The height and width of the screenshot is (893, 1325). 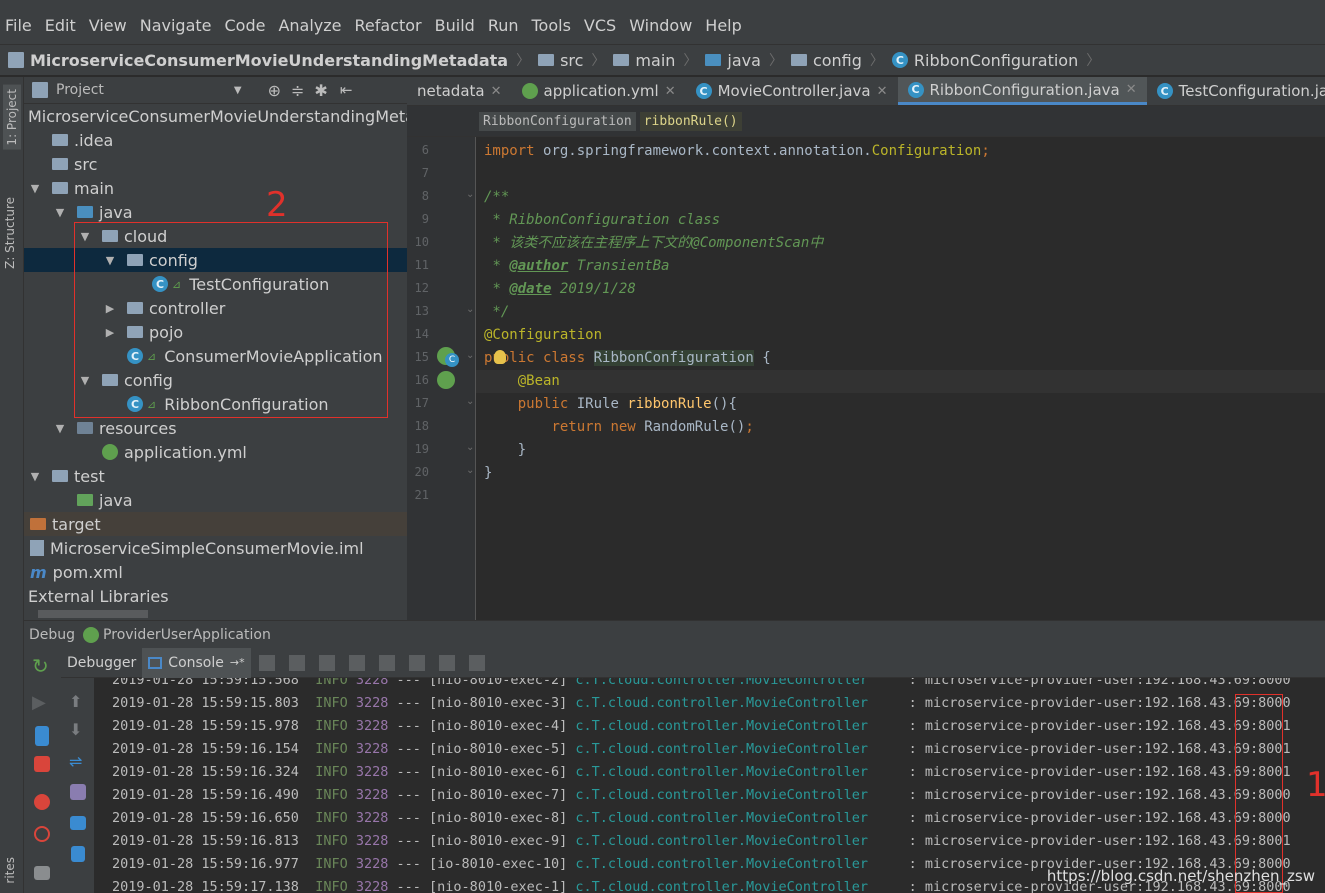 I want to click on breadcrumb-config: config, so click(x=826, y=60).